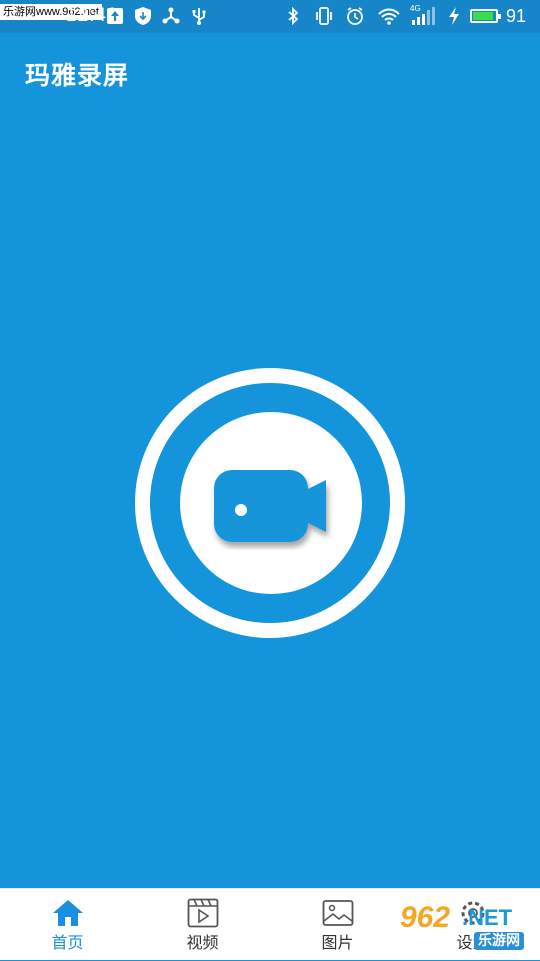  What do you see at coordinates (324, 16) in the screenshot?
I see `vibrate-icon` at bounding box center [324, 16].